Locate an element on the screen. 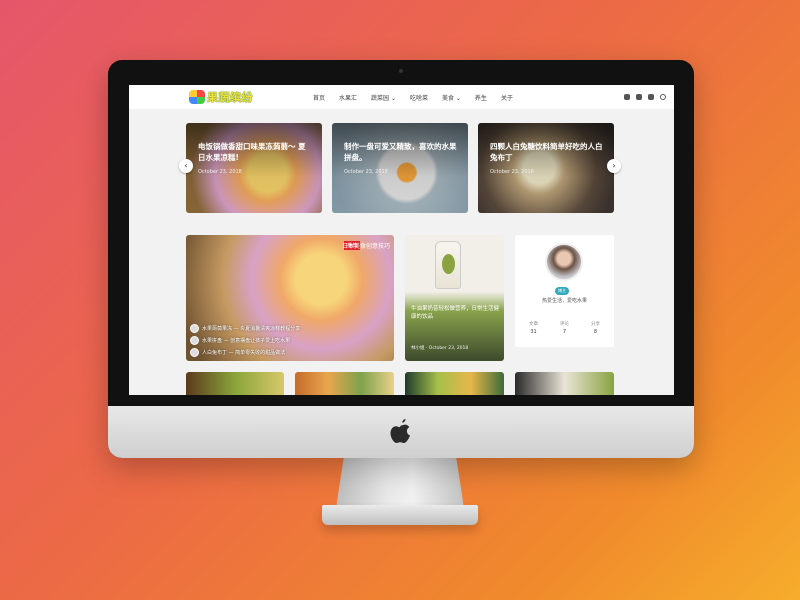 Image resolution: width=800 pixels, height=600 pixels. menu-item-home: 首页 is located at coordinates (319, 97).